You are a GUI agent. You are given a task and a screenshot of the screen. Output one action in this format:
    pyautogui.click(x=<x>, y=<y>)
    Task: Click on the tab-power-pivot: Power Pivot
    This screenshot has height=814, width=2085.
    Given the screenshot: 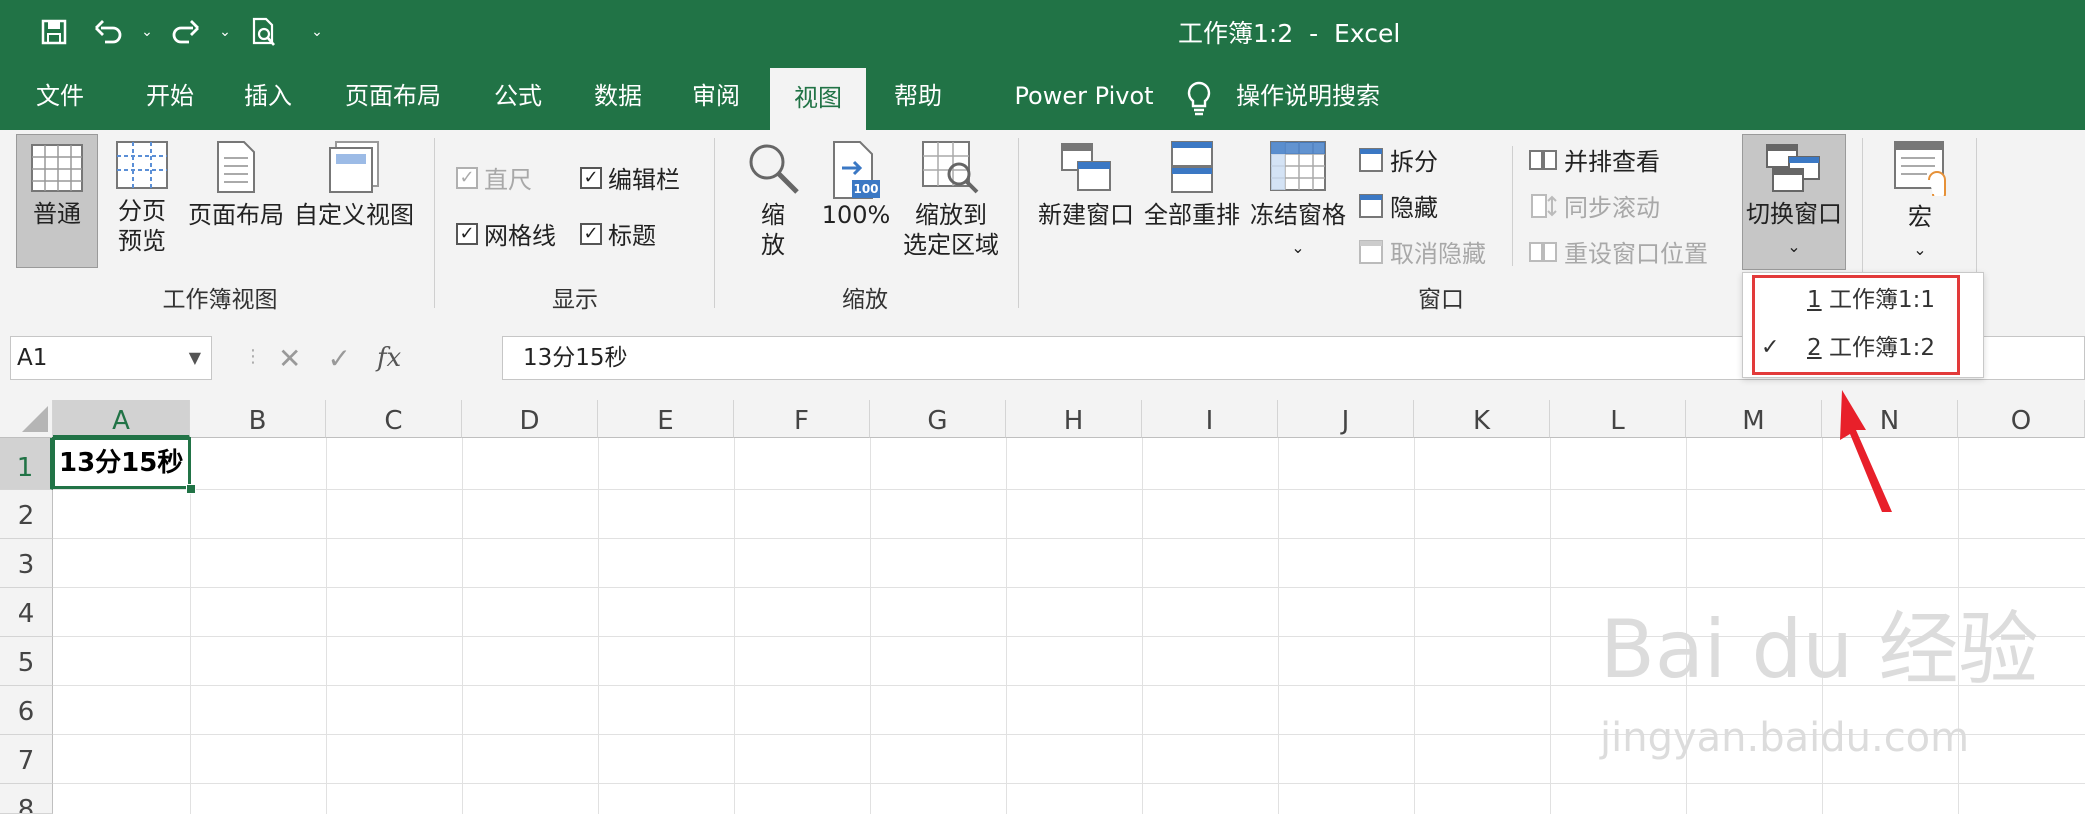 What is the action you would take?
    pyautogui.click(x=1084, y=96)
    